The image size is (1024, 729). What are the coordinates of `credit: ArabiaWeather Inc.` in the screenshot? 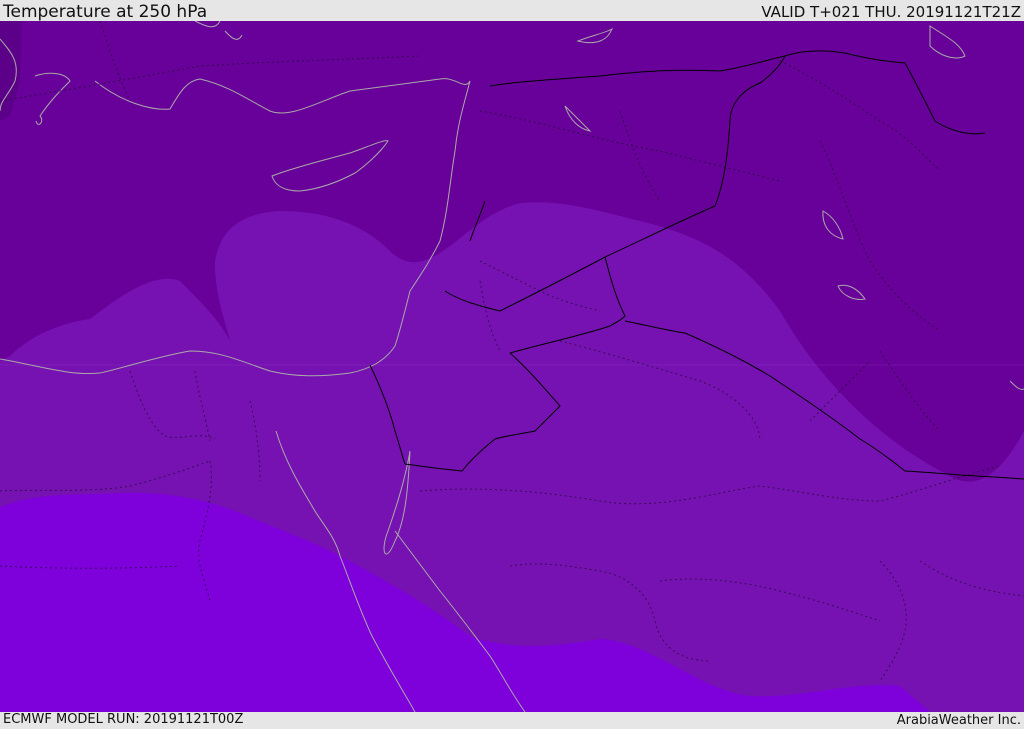 It's located at (958, 720).